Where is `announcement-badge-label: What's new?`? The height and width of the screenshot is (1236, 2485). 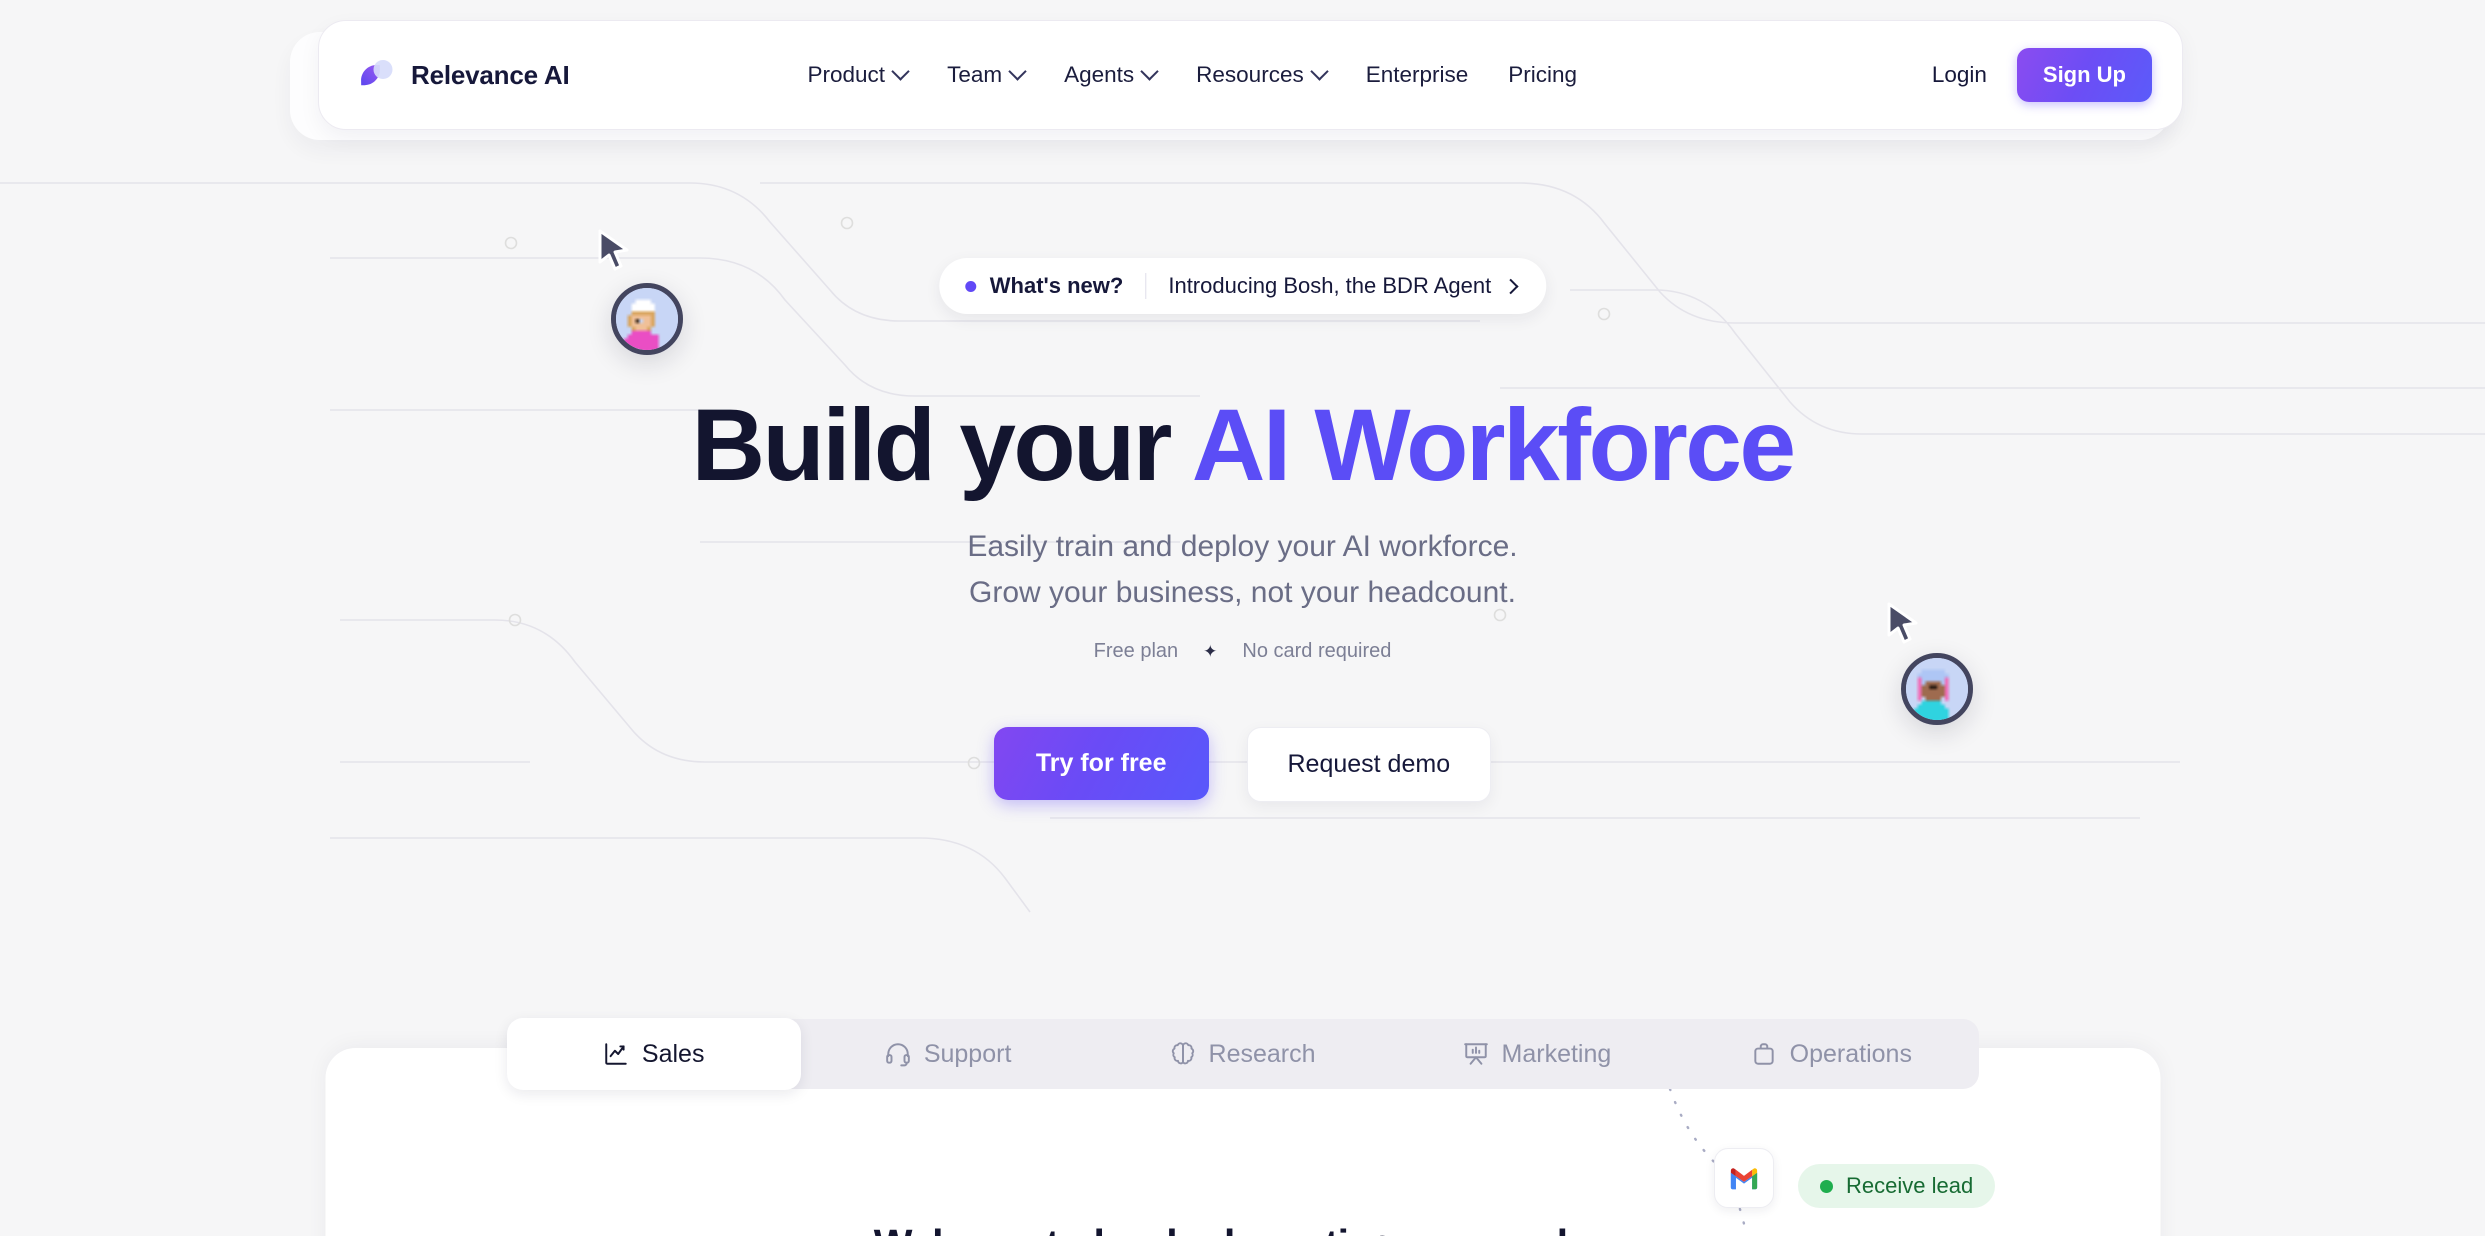
announcement-badge-label: What's new? is located at coordinates (1056, 285).